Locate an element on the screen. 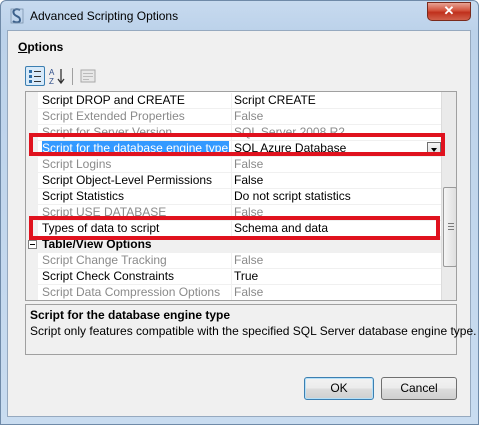  property-row: Script Logins False is located at coordinates (239, 165).